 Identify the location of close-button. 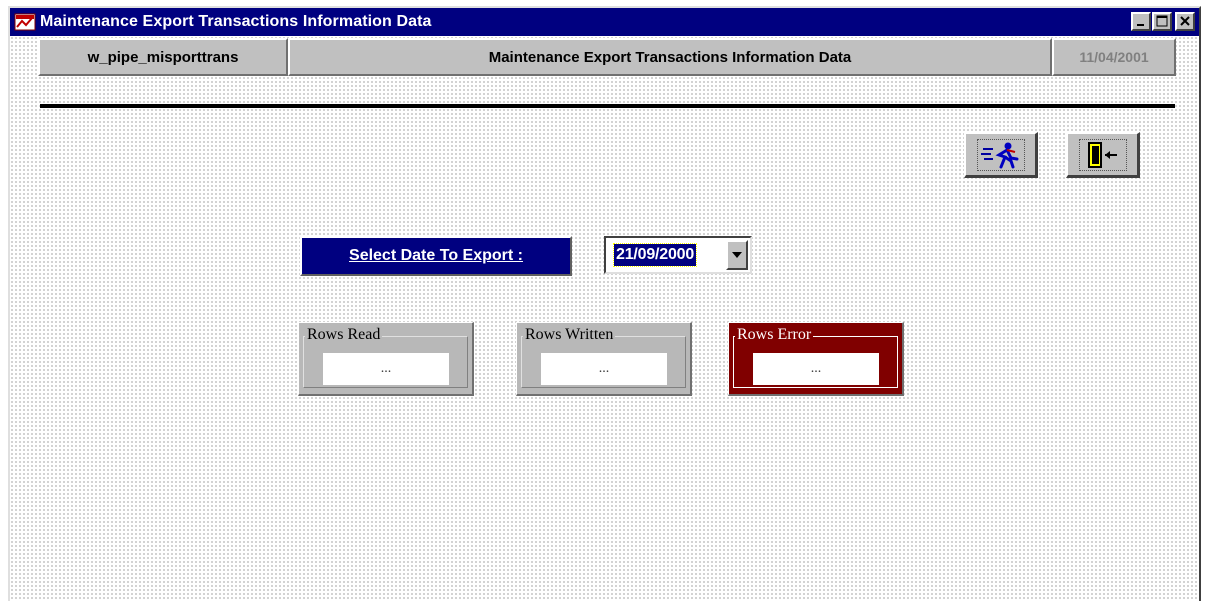
(1185, 21).